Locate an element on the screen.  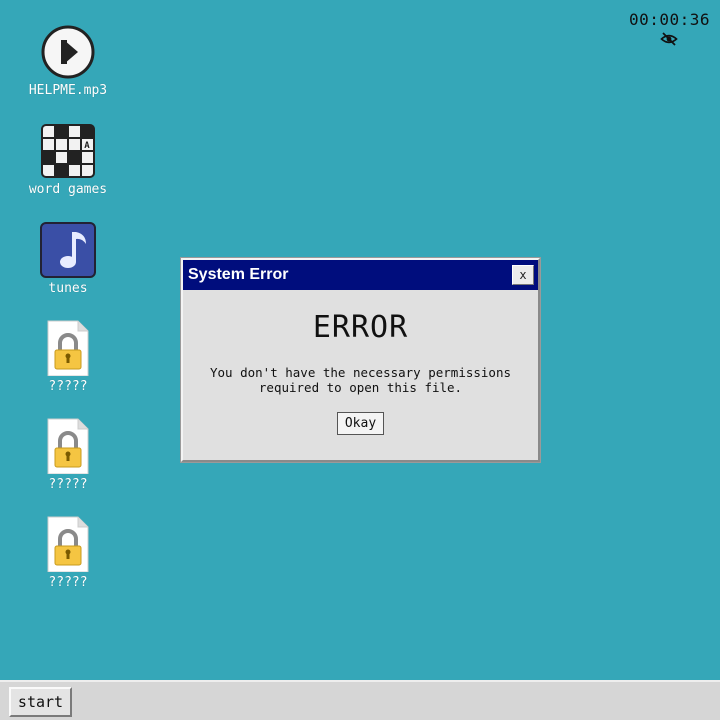
okay-button: Okay is located at coordinates (360, 423).